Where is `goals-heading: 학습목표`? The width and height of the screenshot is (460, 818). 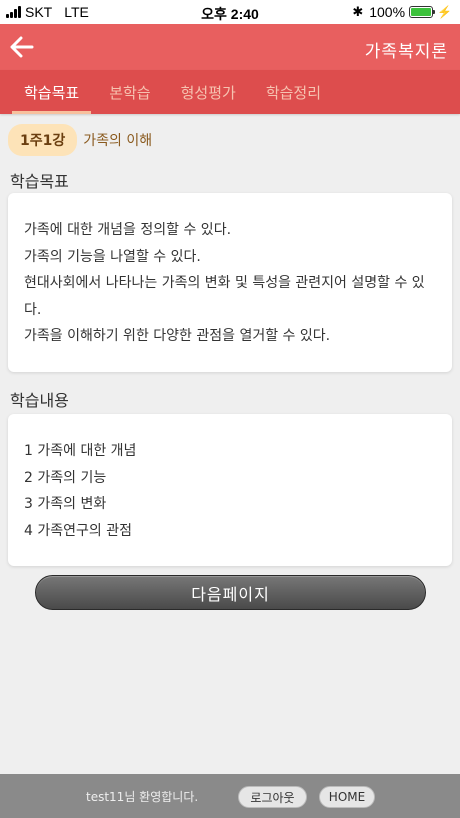 goals-heading: 학습목표 is located at coordinates (39, 181).